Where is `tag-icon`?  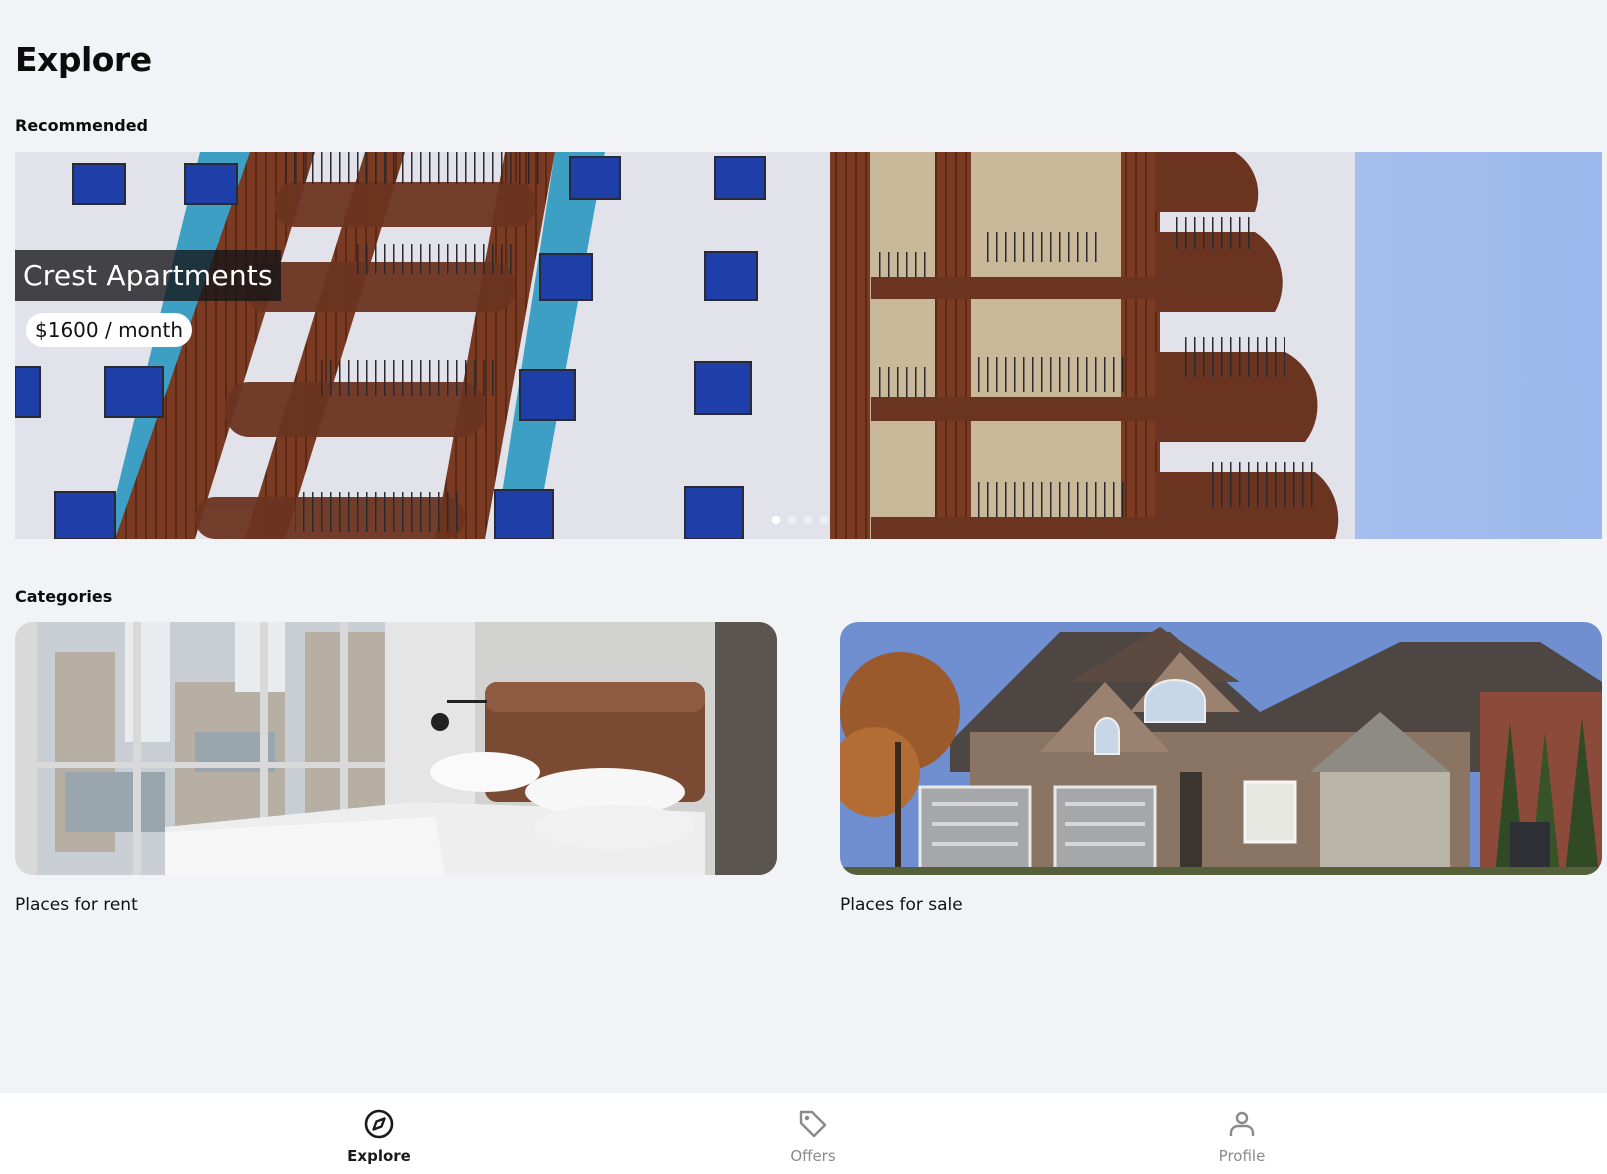 tag-icon is located at coordinates (813, 1124).